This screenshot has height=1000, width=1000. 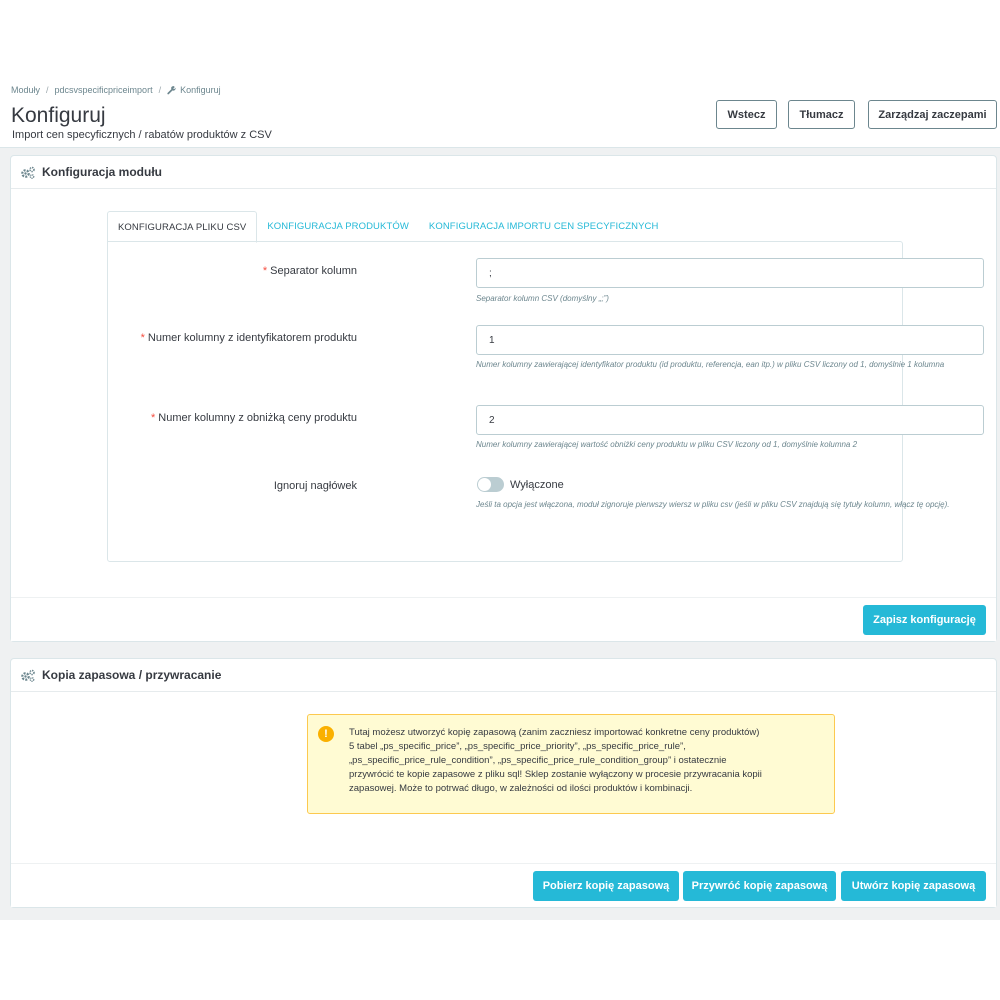 What do you see at coordinates (746, 114) in the screenshot?
I see `back-button: Wstecz` at bounding box center [746, 114].